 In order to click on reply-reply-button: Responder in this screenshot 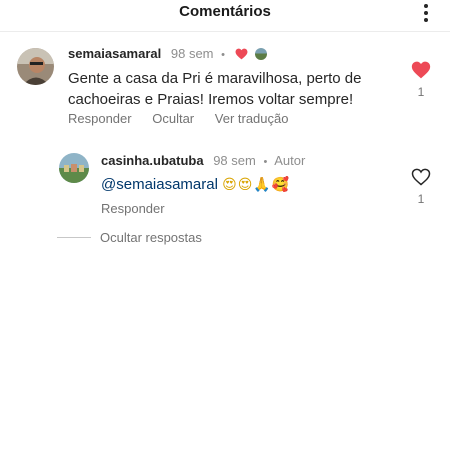, I will do `click(133, 208)`.